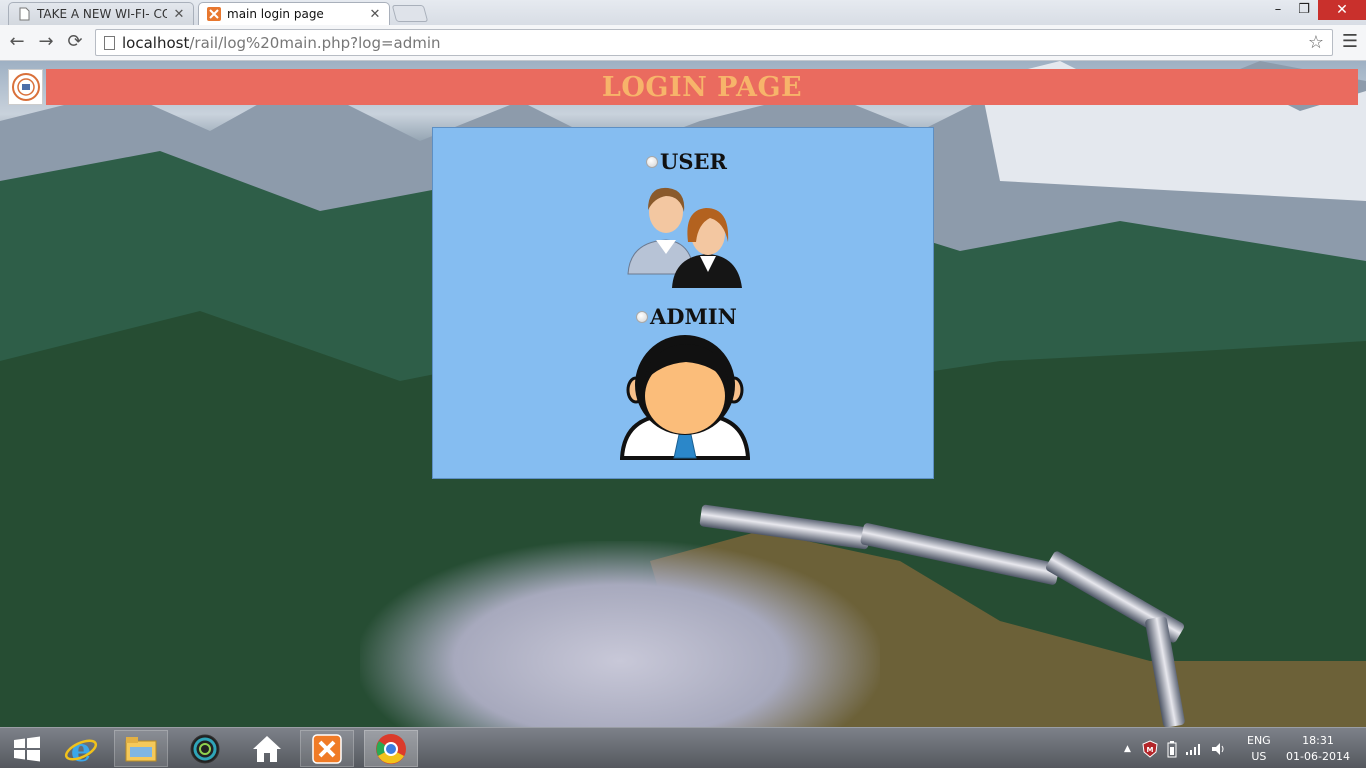  I want to click on users-avatar-icon, so click(686, 237).